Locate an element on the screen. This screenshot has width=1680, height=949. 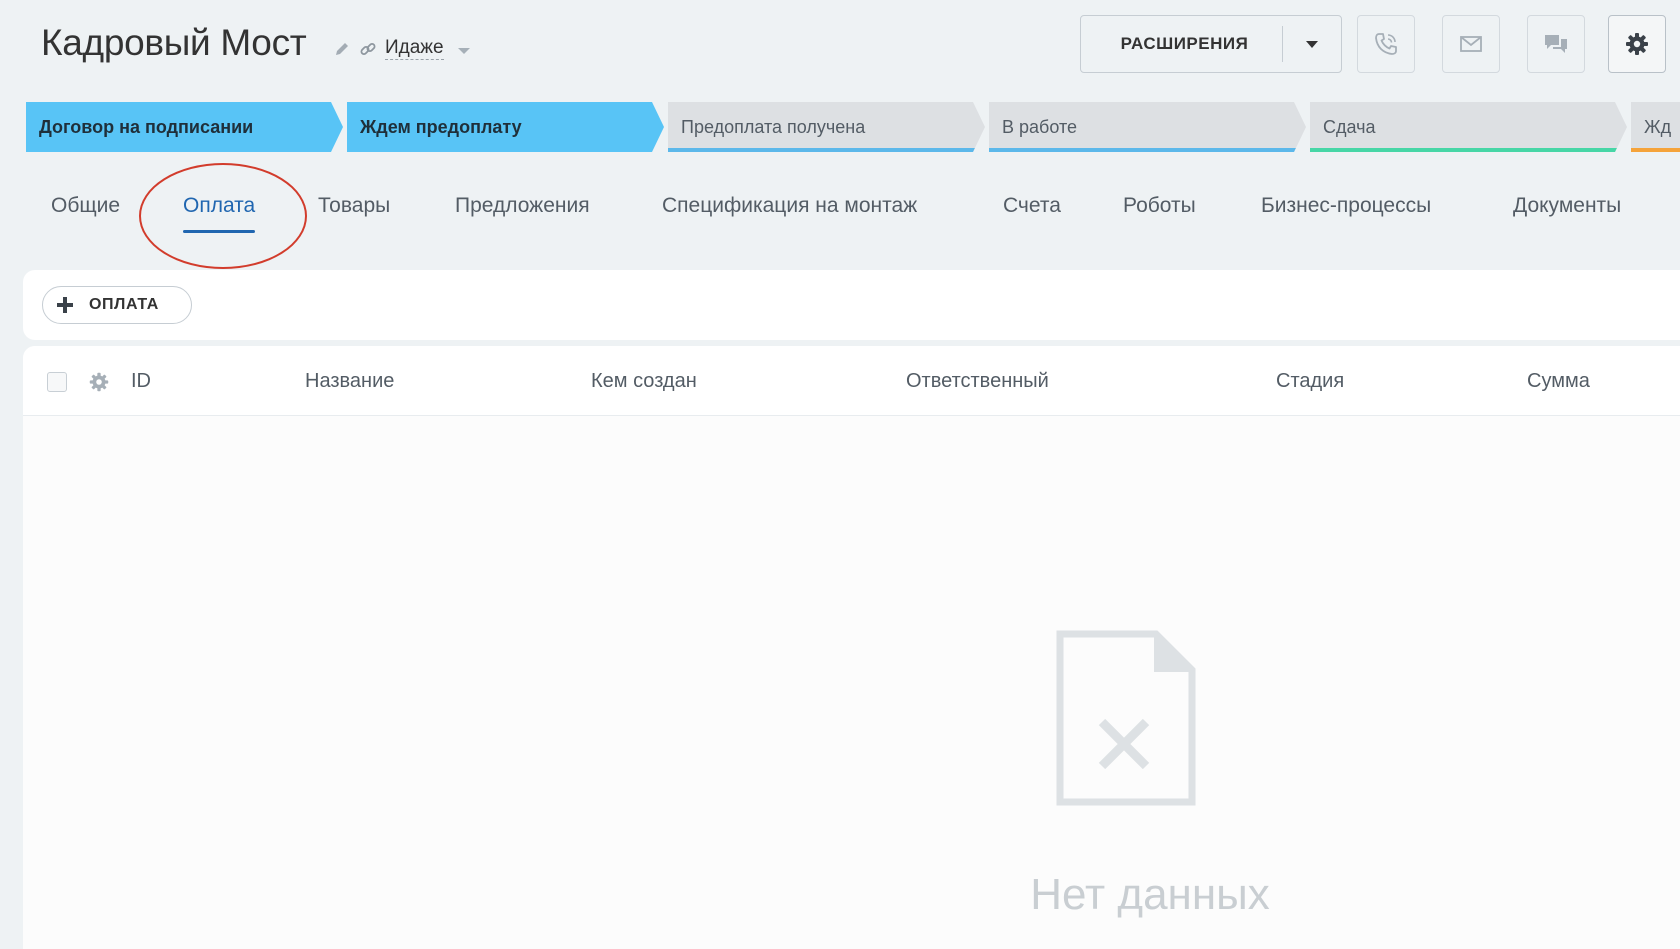
envelope-icon is located at coordinates (1471, 44).